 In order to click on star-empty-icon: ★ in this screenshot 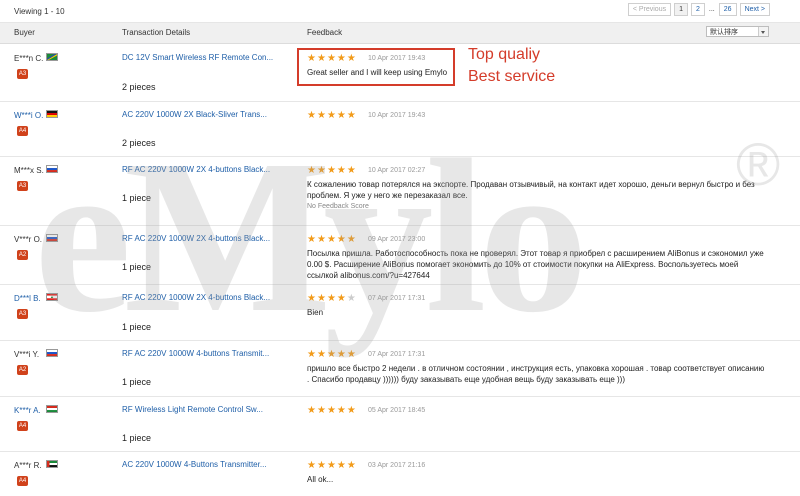, I will do `click(351, 298)`.